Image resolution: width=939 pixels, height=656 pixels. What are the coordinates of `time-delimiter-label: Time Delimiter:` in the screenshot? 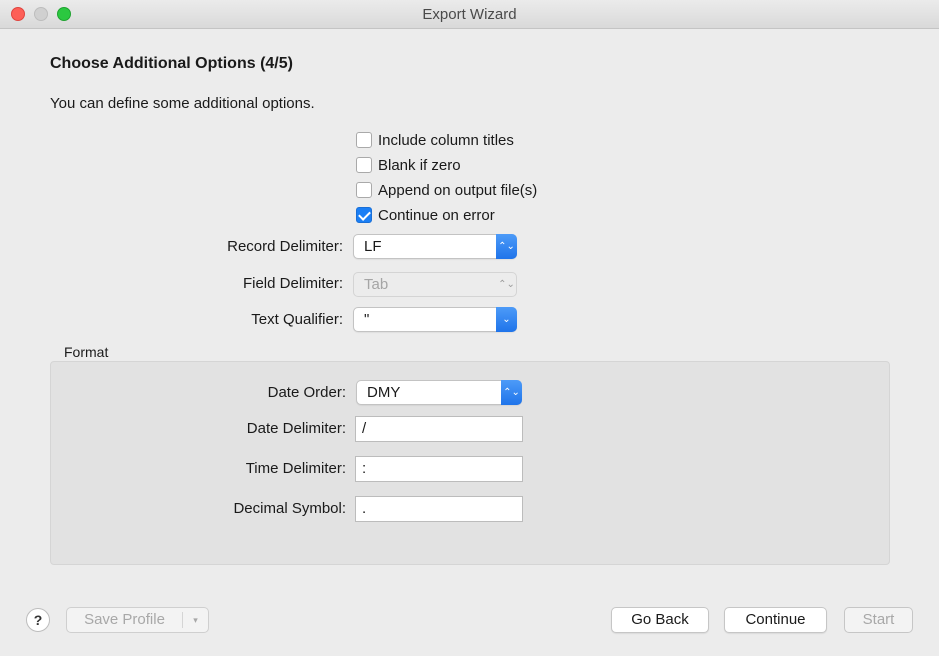 It's located at (295, 468).